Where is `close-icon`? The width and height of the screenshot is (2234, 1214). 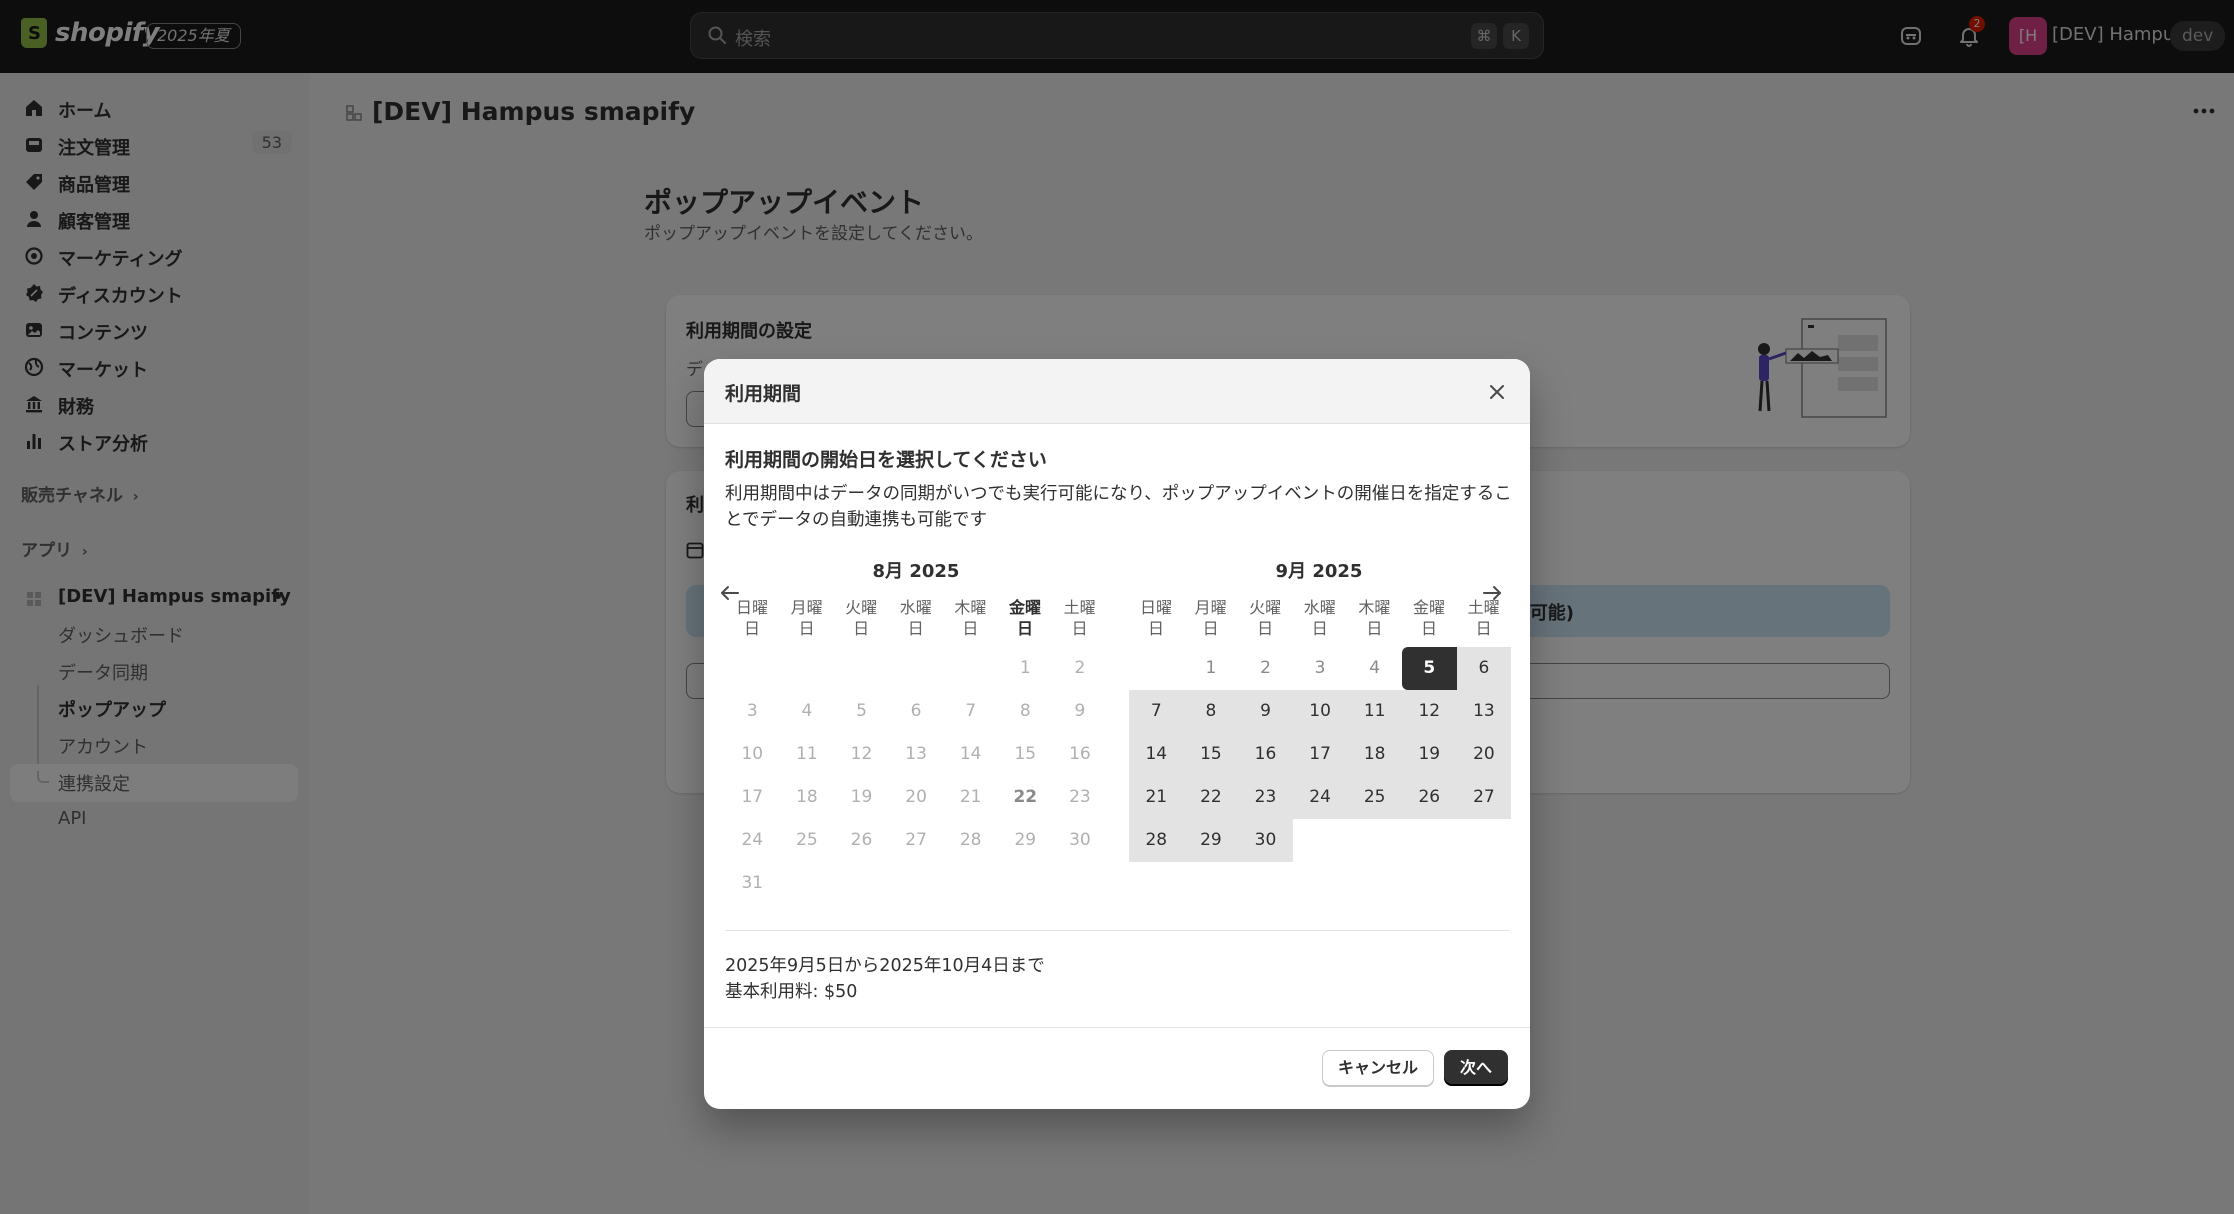
close-icon is located at coordinates (1497, 392).